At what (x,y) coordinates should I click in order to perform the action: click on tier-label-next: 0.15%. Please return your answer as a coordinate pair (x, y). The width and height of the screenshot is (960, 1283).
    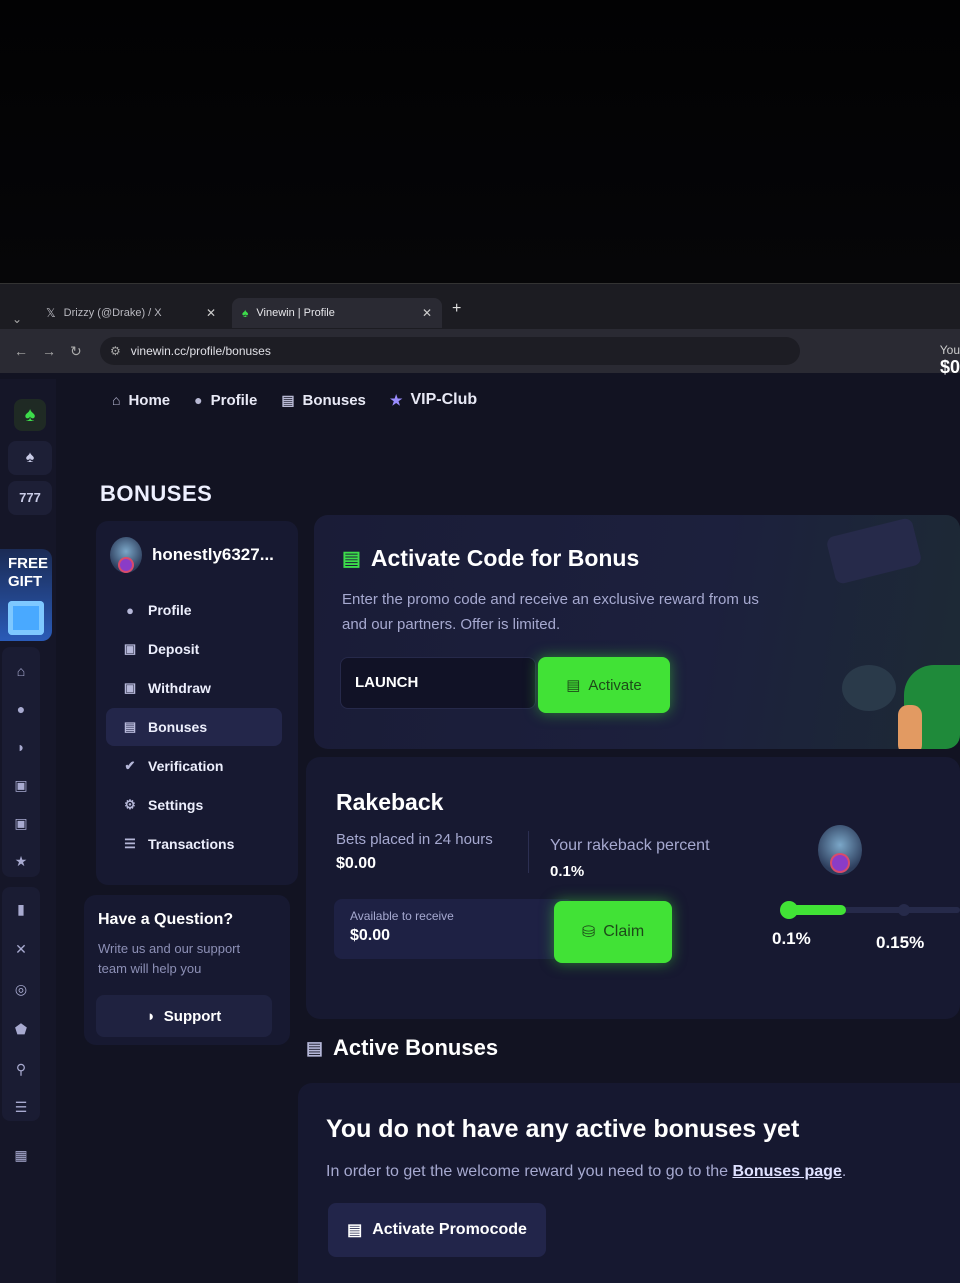
    Looking at the image, I should click on (900, 942).